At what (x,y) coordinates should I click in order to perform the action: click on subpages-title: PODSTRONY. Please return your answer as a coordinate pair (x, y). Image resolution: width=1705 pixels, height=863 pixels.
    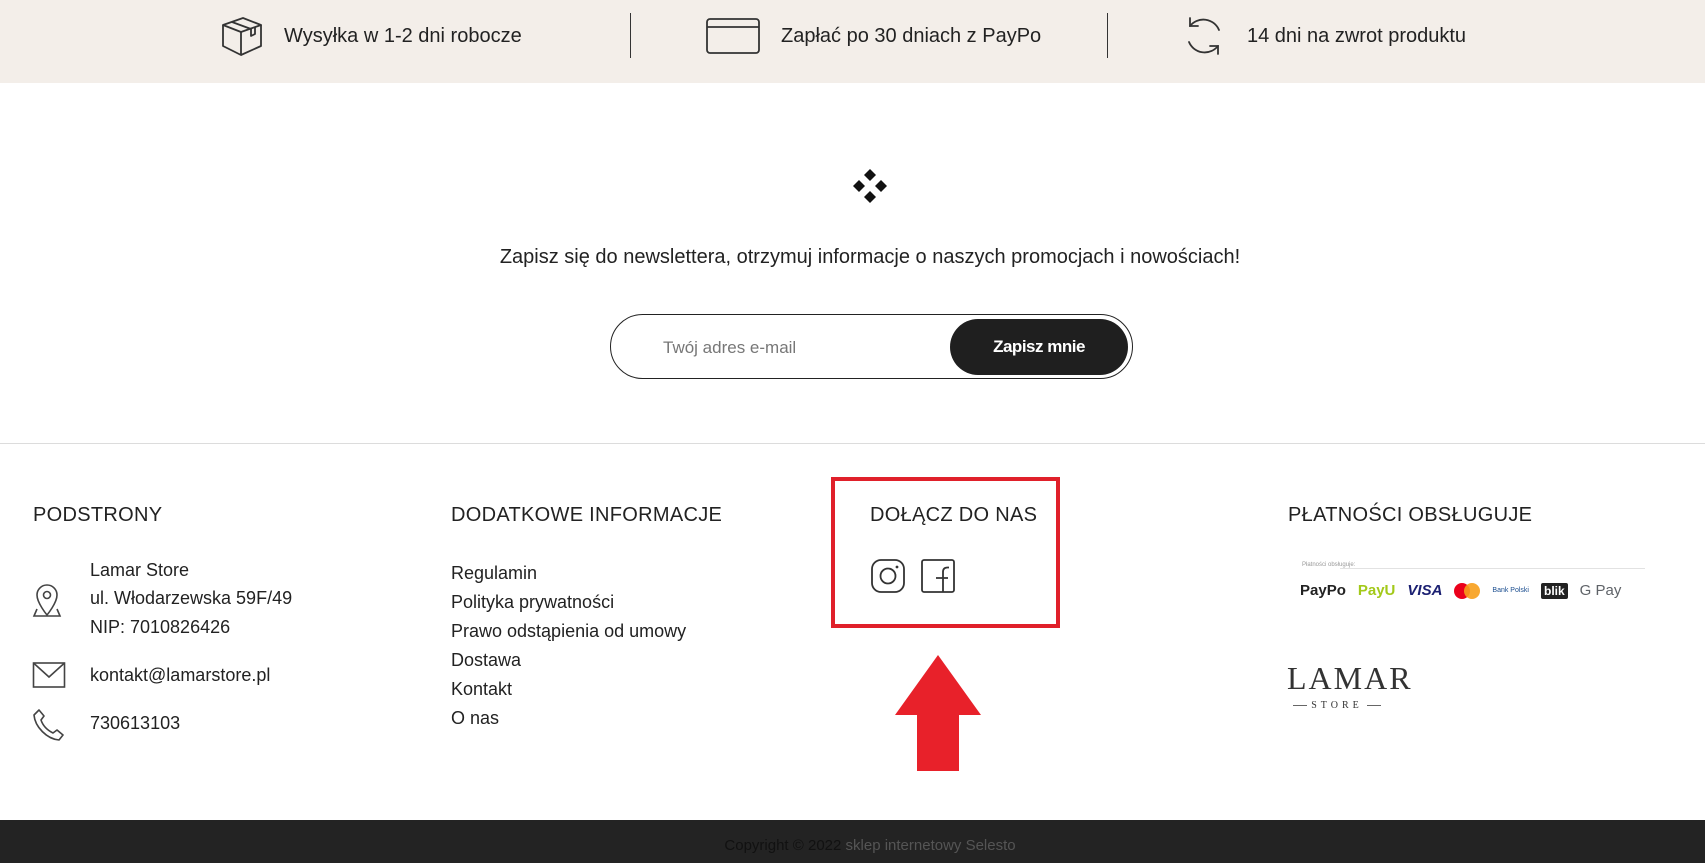
    Looking at the image, I should click on (98, 515).